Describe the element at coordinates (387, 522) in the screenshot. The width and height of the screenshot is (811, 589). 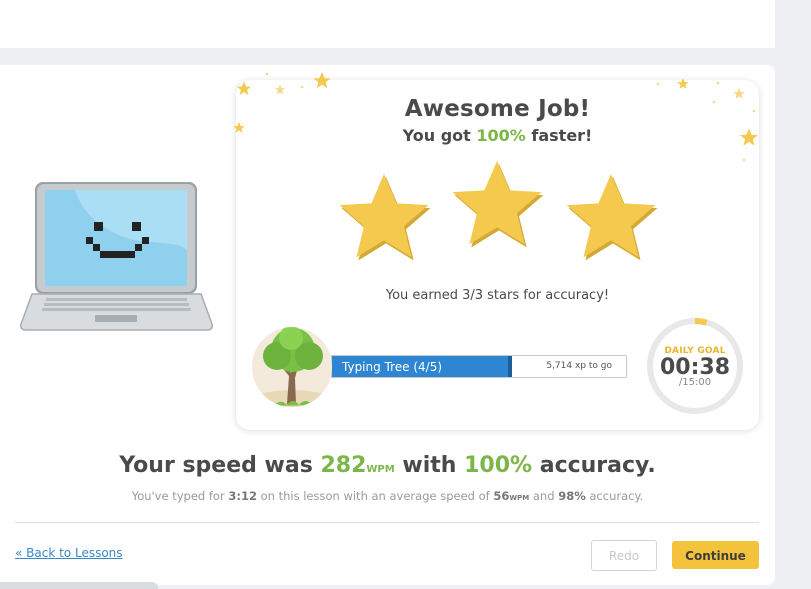
I see `footer-divider` at that location.